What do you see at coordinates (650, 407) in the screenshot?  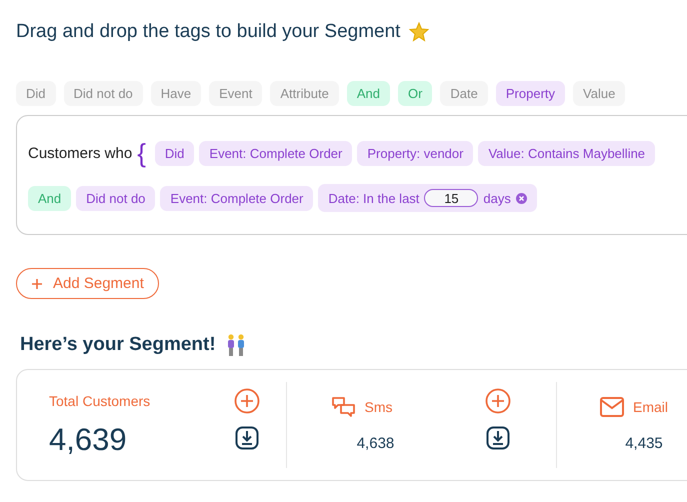 I see `stat-label: Email` at bounding box center [650, 407].